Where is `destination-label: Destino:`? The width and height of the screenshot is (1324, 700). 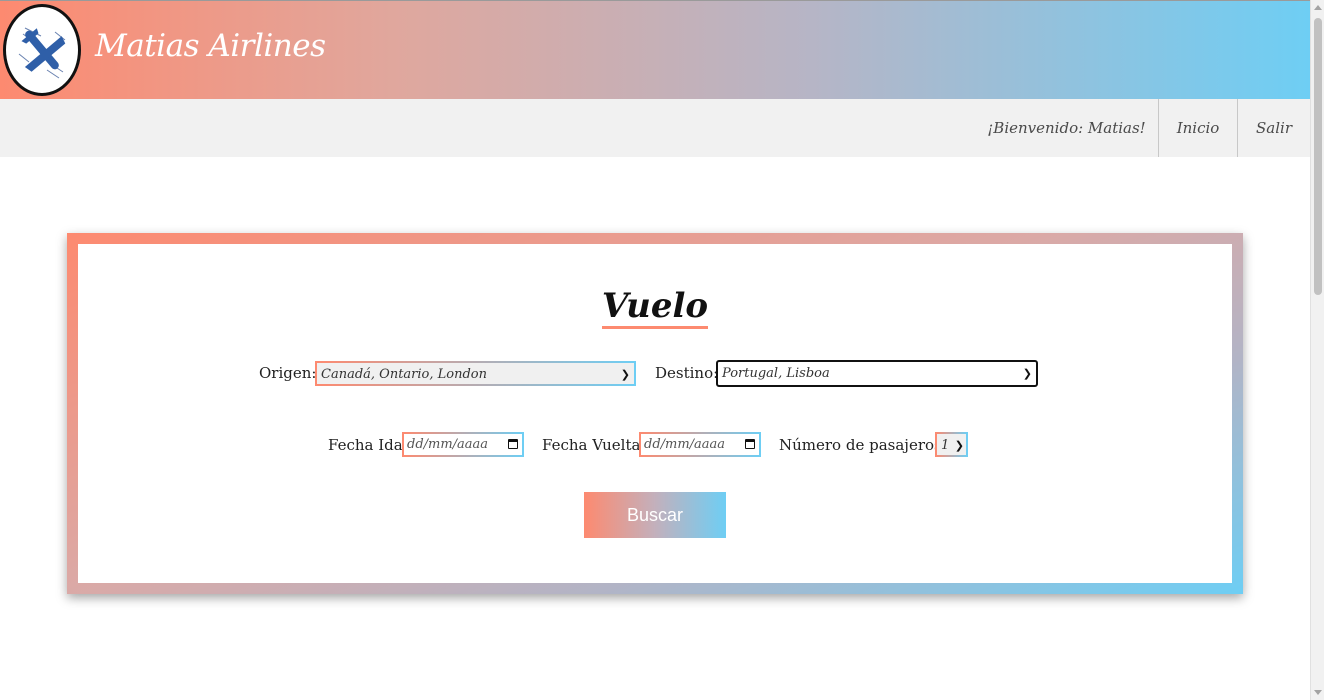
destination-label: Destino: is located at coordinates (687, 373).